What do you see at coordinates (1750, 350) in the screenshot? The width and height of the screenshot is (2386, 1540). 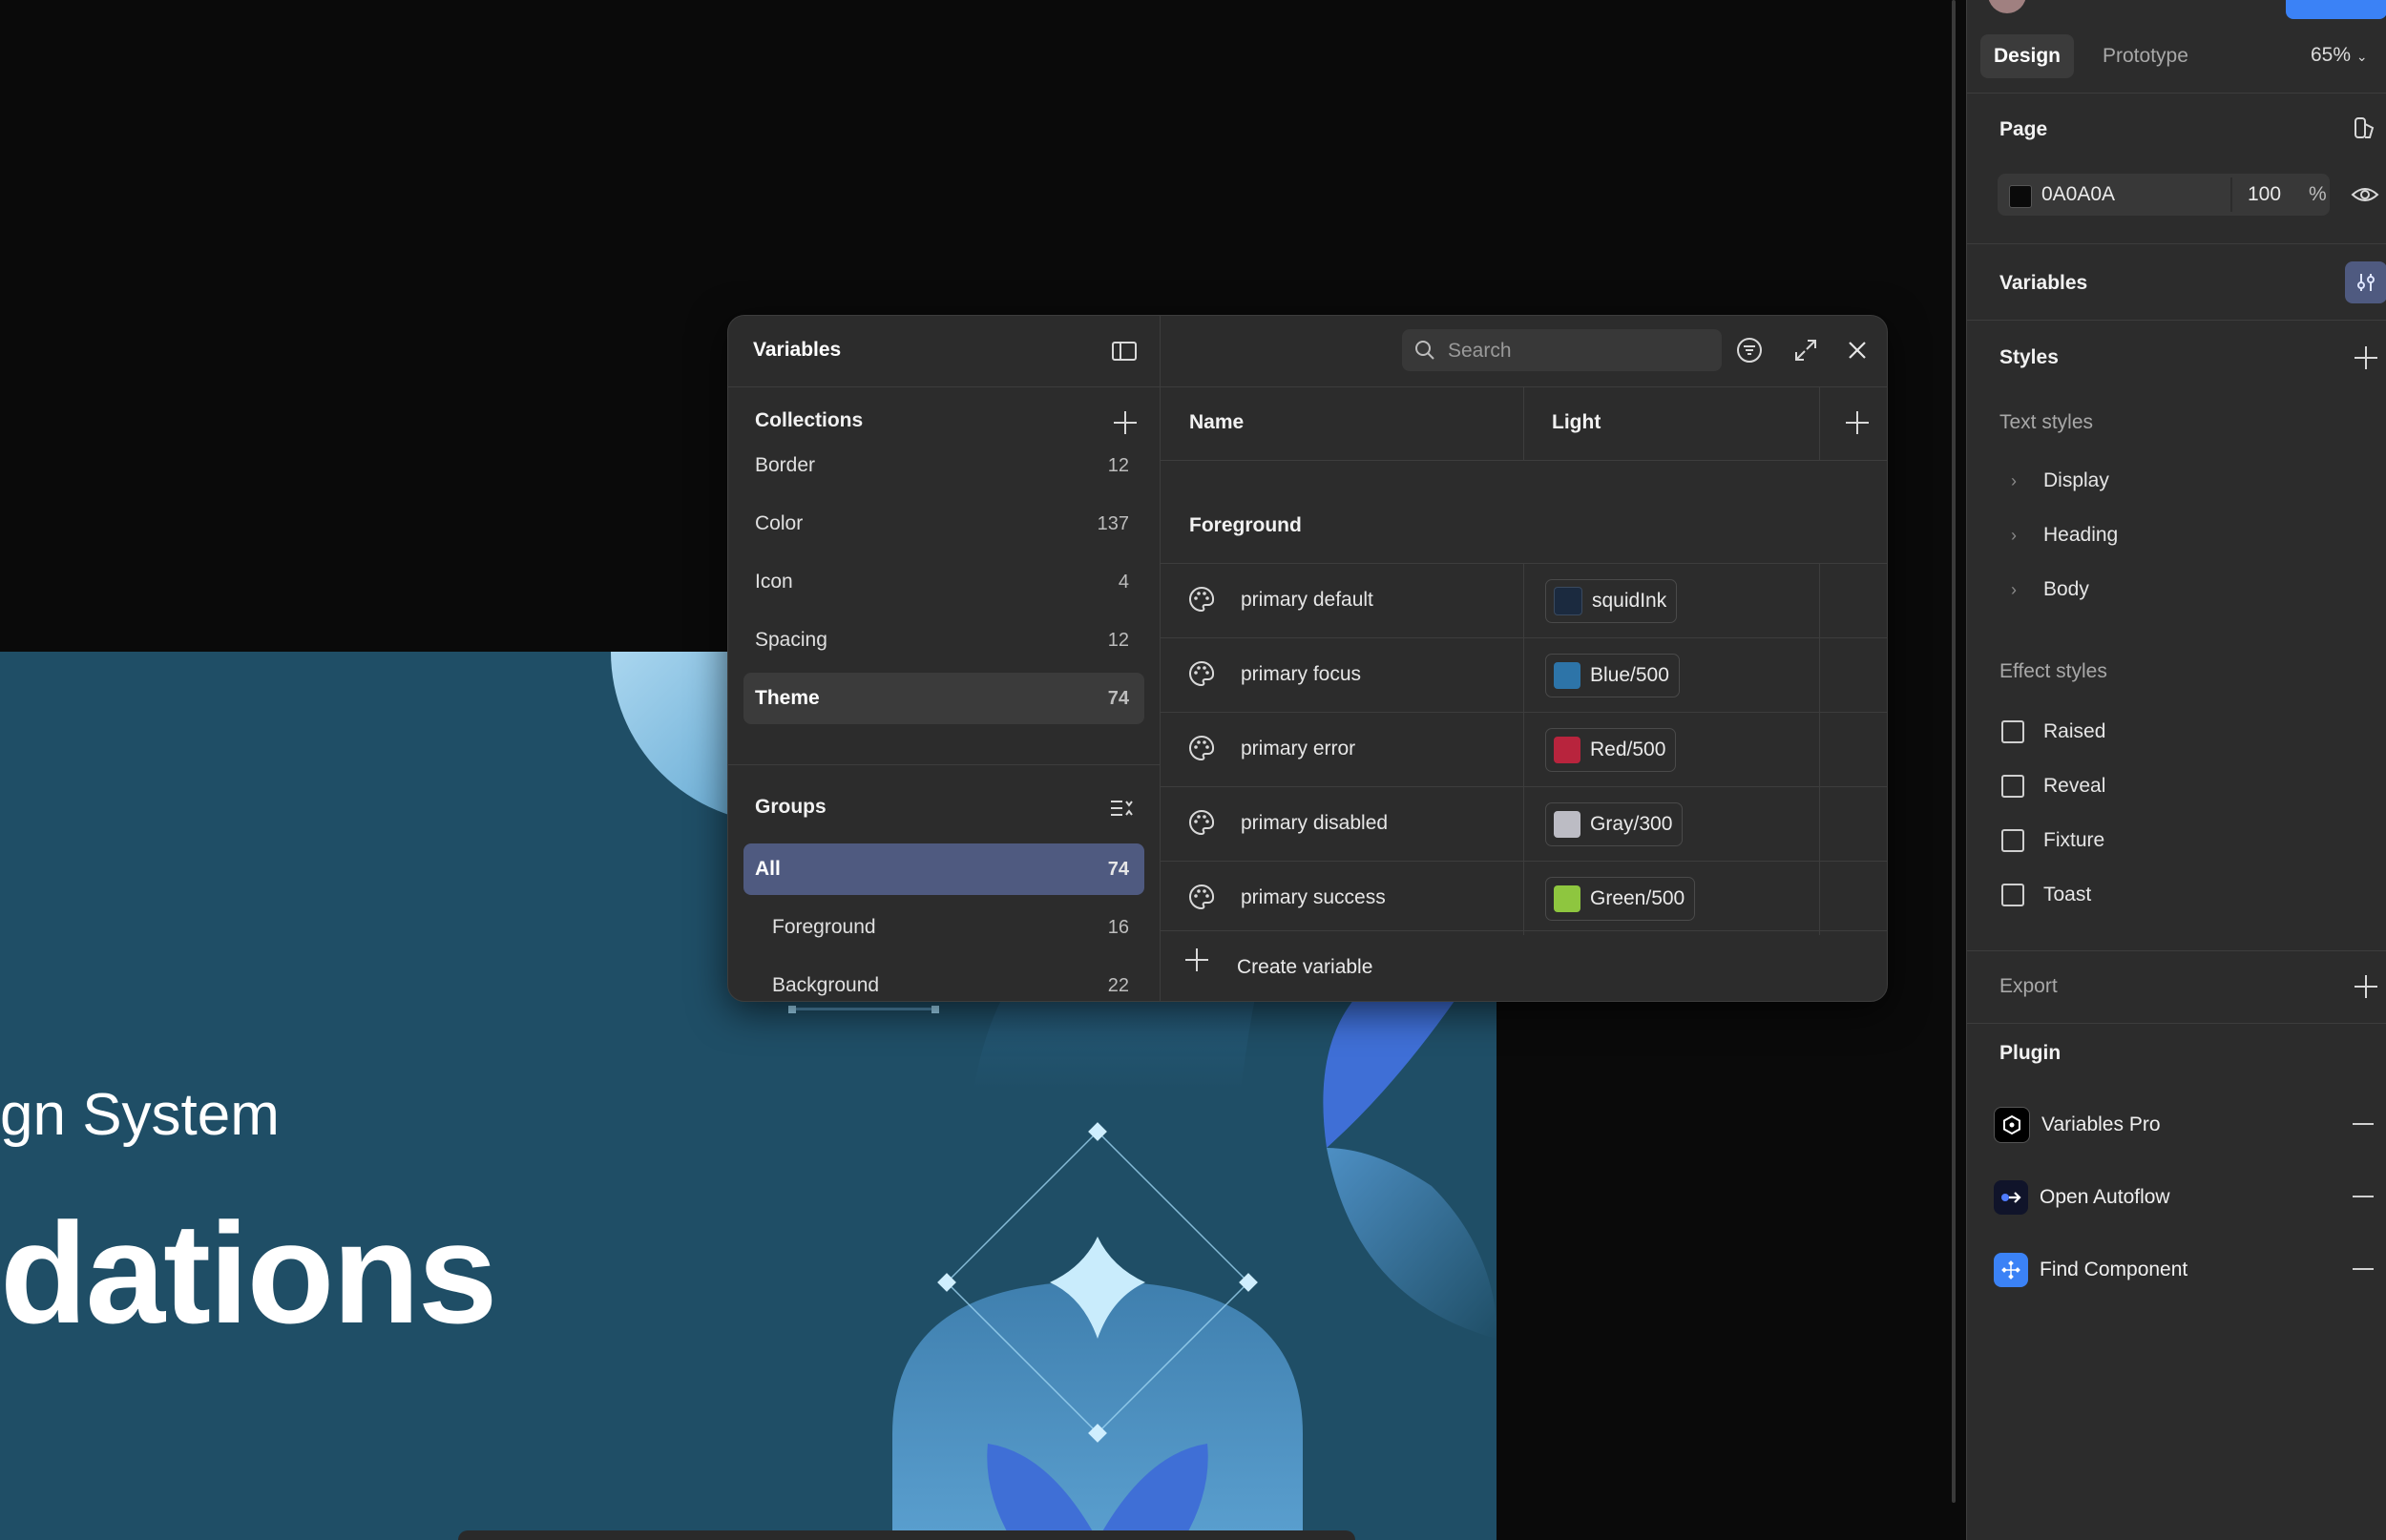 I see `filter-icon` at bounding box center [1750, 350].